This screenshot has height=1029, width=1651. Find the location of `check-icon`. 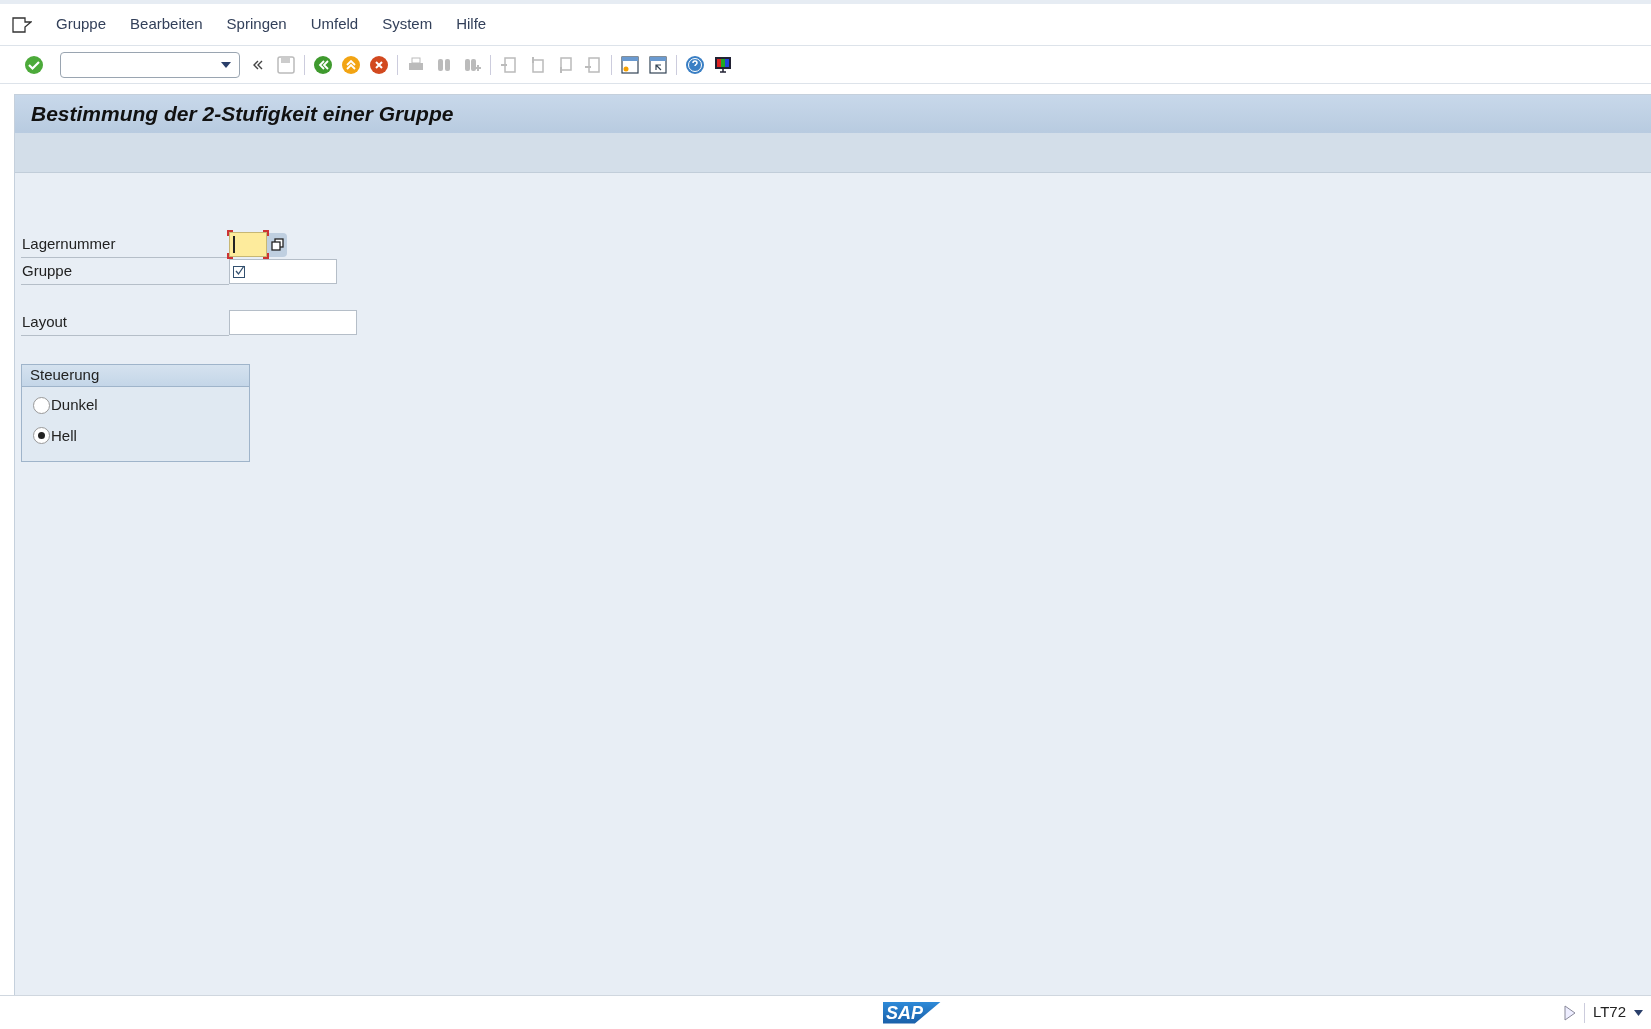

check-icon is located at coordinates (34, 64).